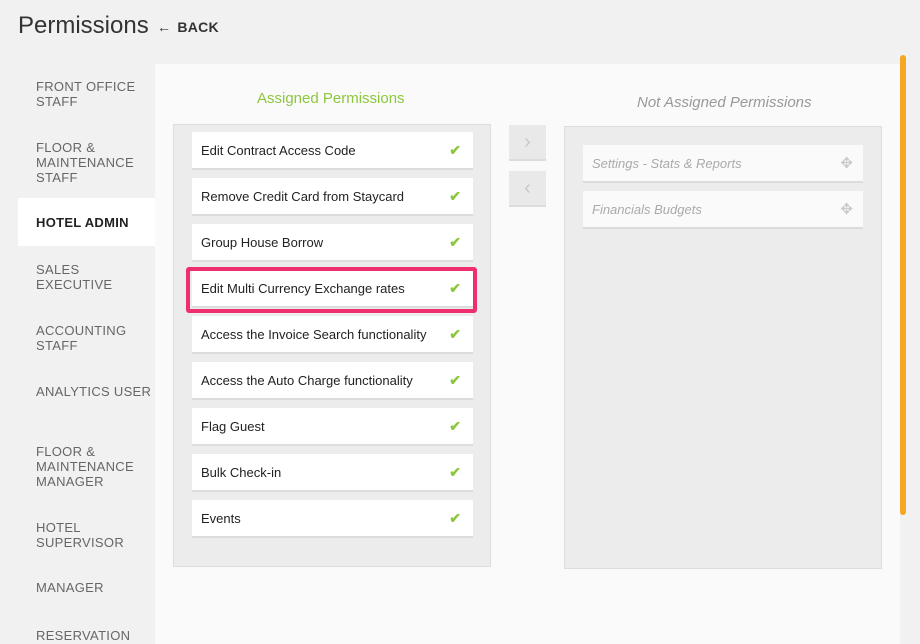 The width and height of the screenshot is (920, 644). Describe the element at coordinates (241, 472) in the screenshot. I see `permission-label: Bulk Check-in` at that location.